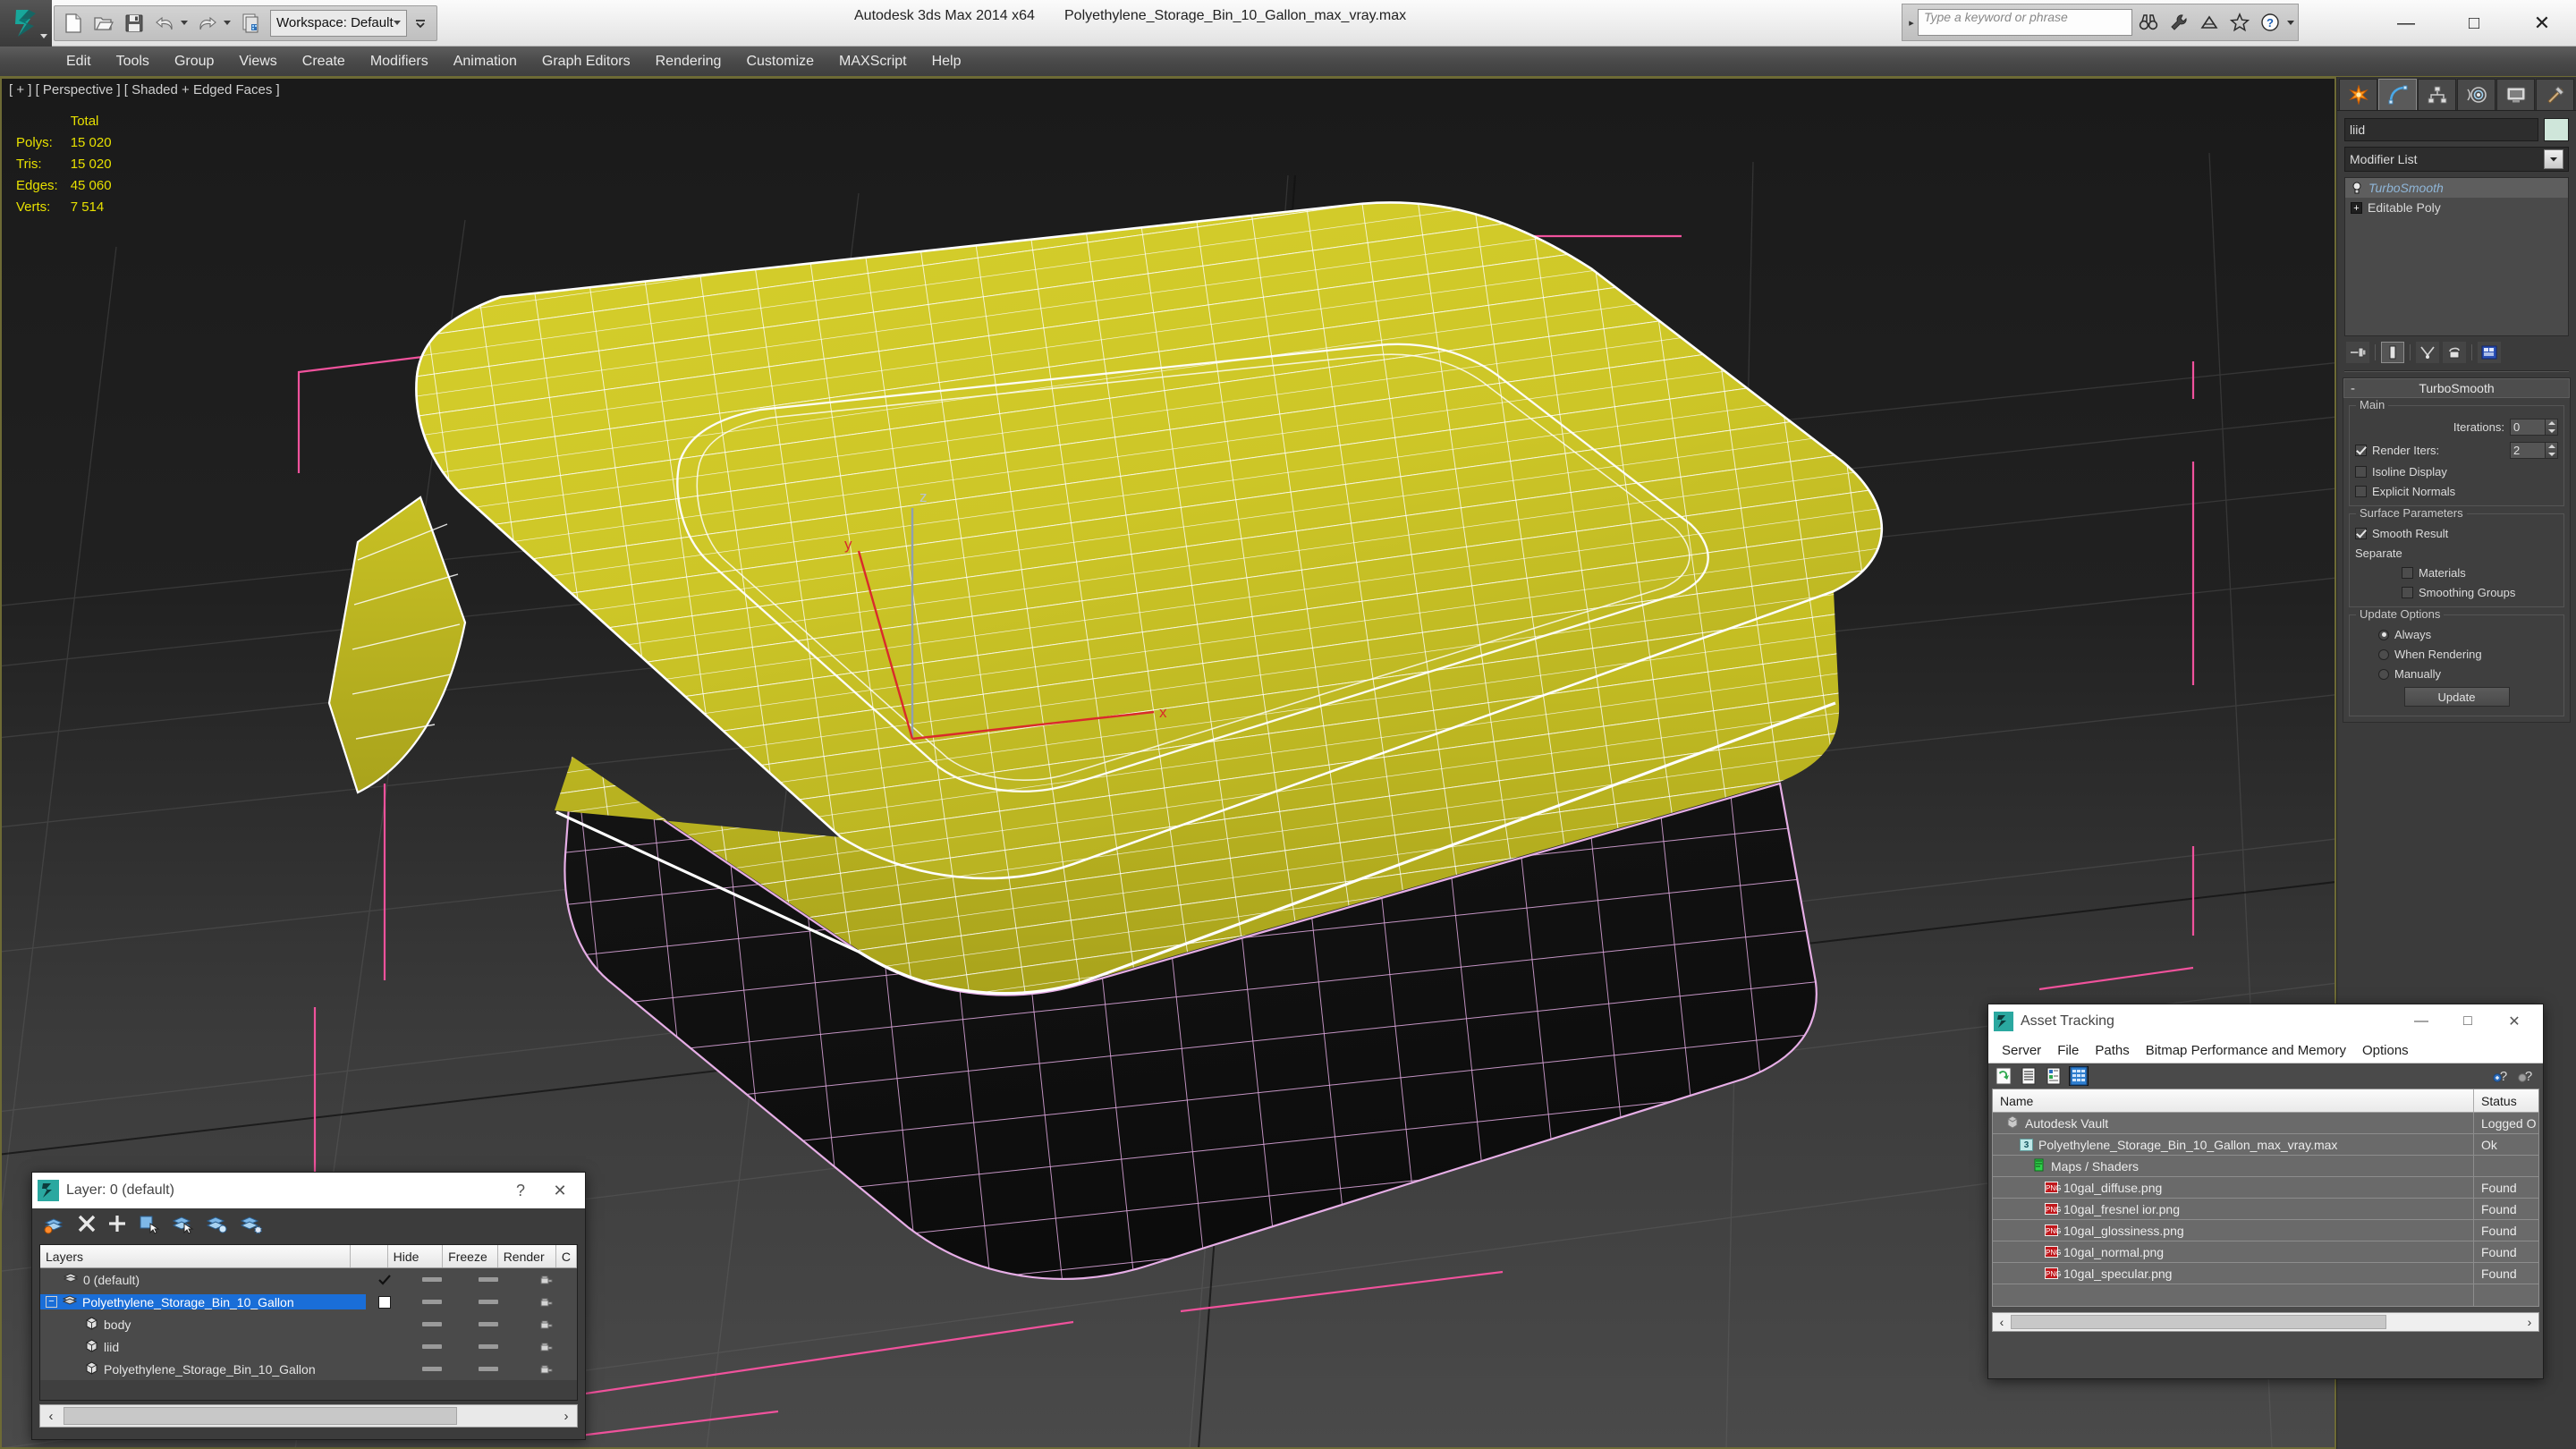 The height and width of the screenshot is (1449, 2576). I want to click on table-row: liid, so click(308, 1346).